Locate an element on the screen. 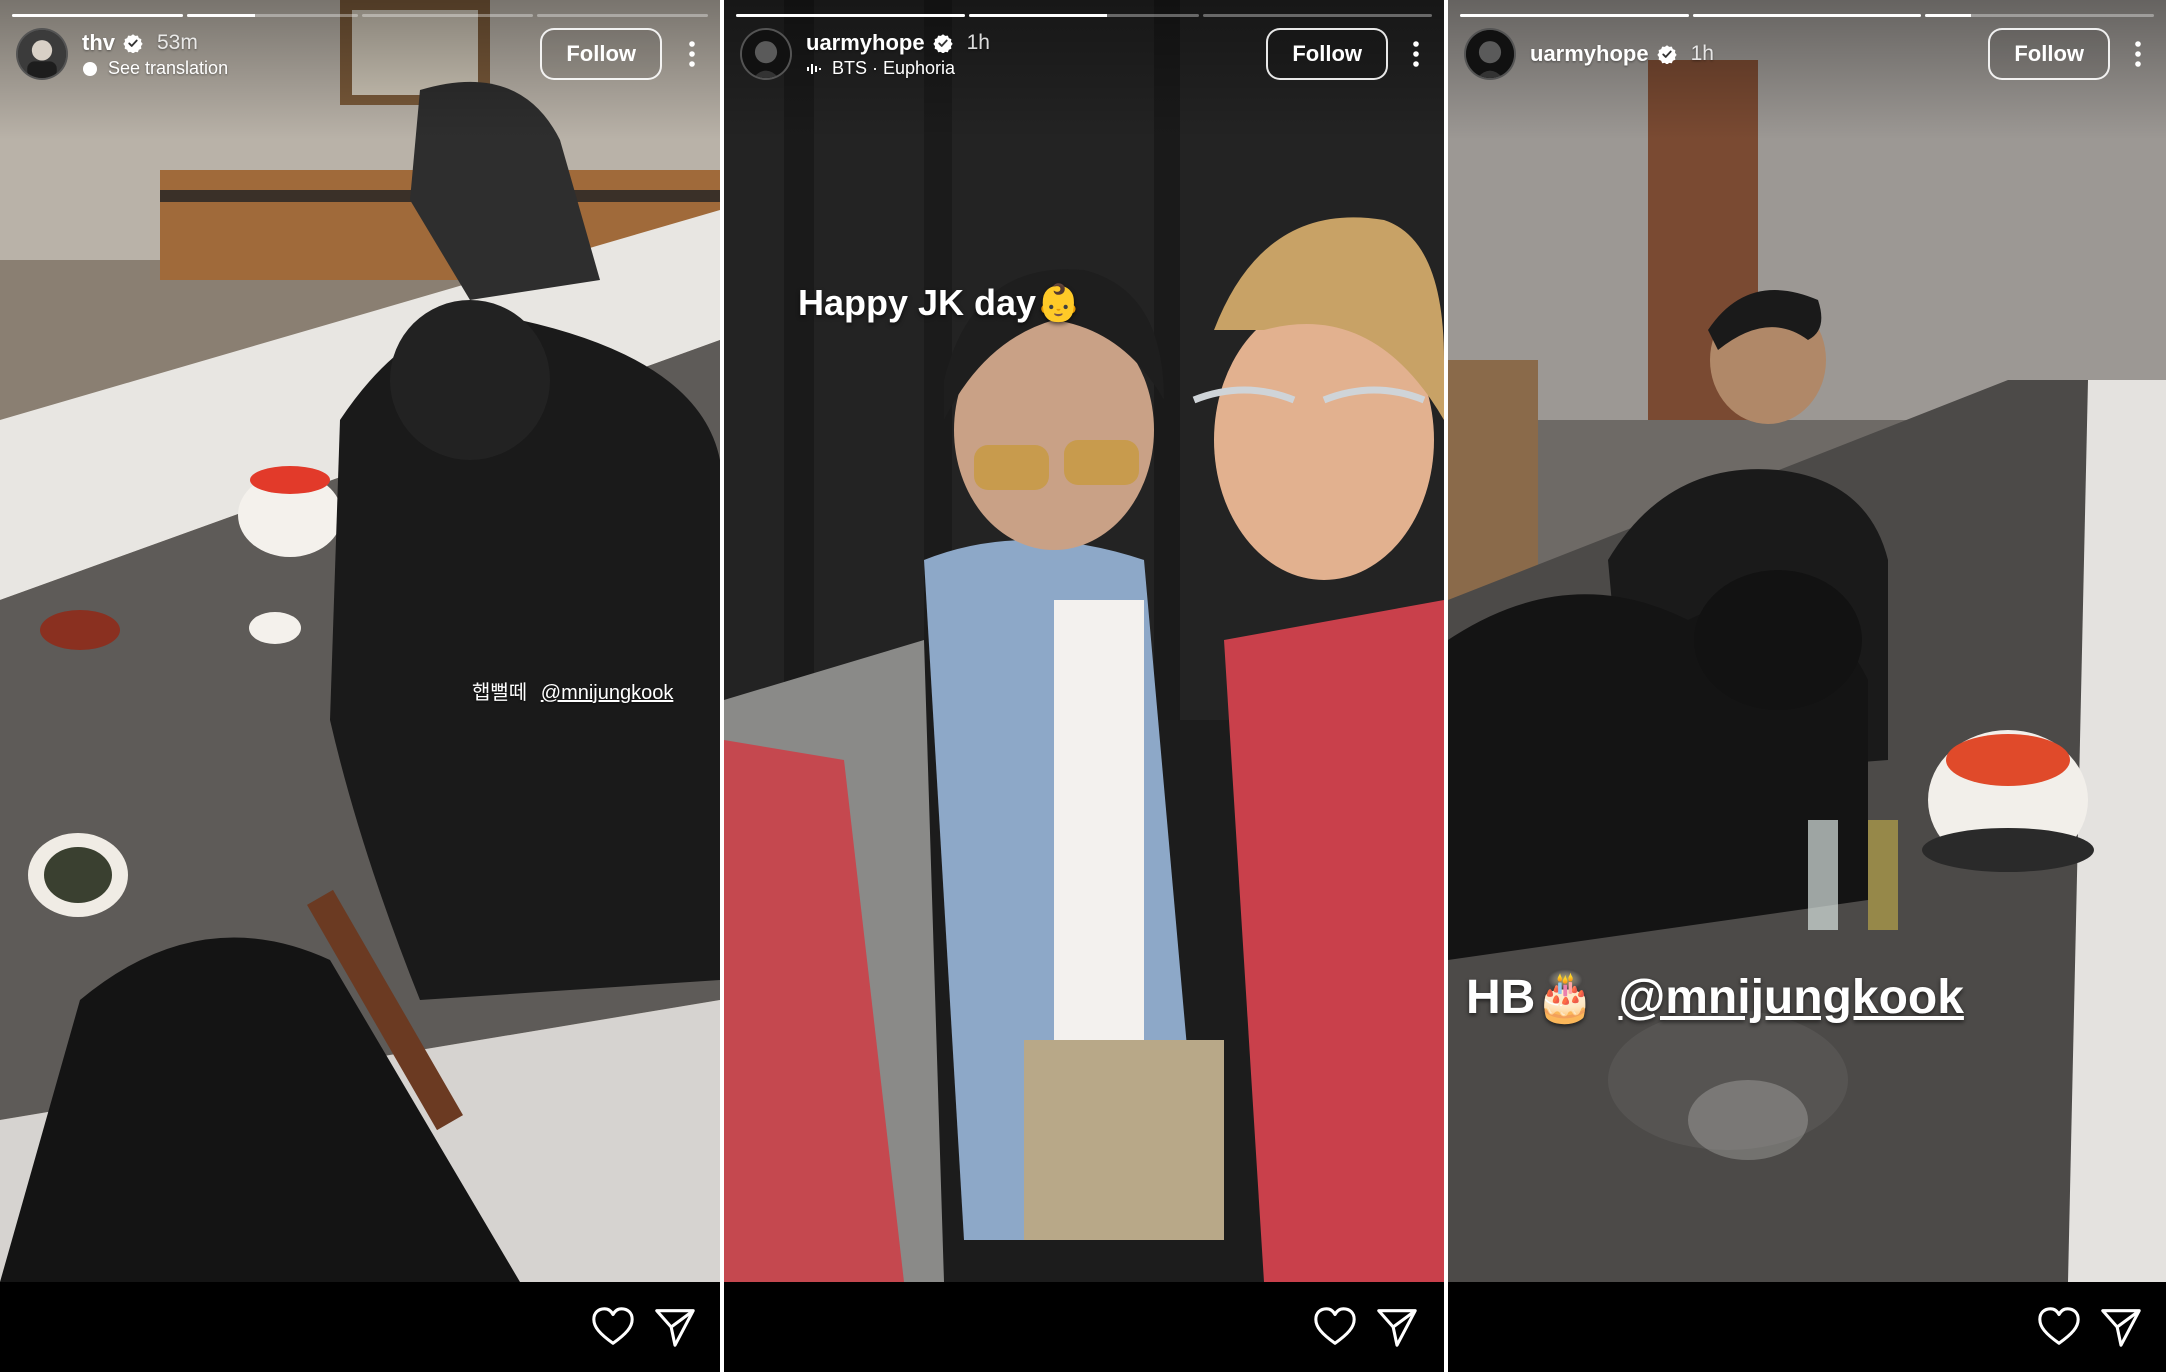 The image size is (2166, 1372). story-header: uarmyhope 1h BTS · Euphoria Follow is located at coordinates (1084, 54).